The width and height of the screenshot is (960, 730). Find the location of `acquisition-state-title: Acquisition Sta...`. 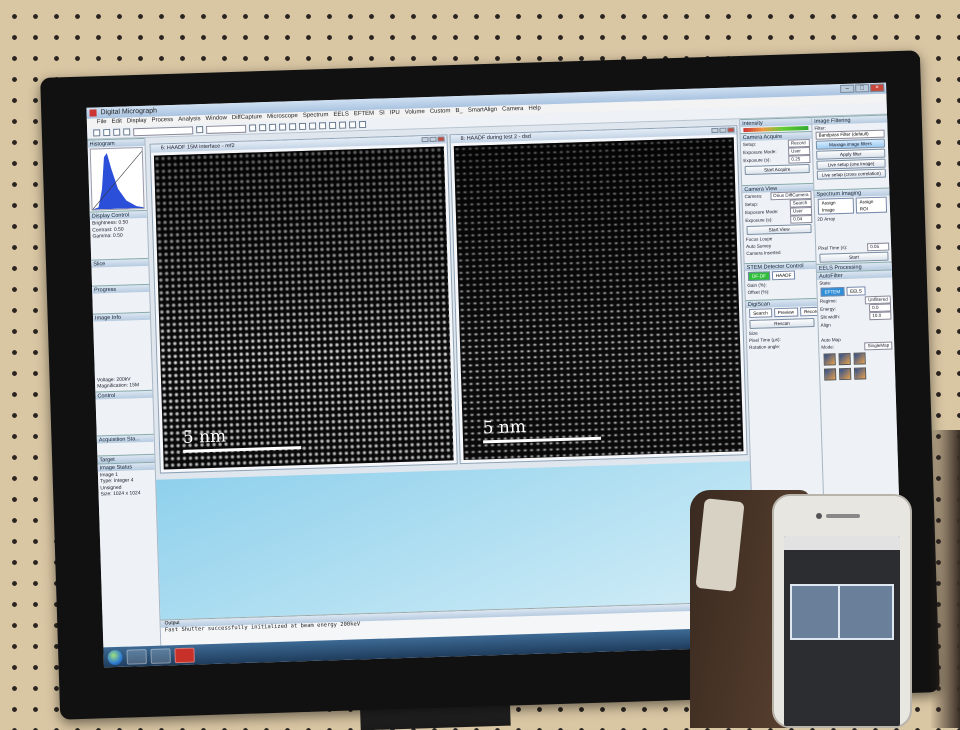

acquisition-state-title: Acquisition Sta... is located at coordinates (125, 438).